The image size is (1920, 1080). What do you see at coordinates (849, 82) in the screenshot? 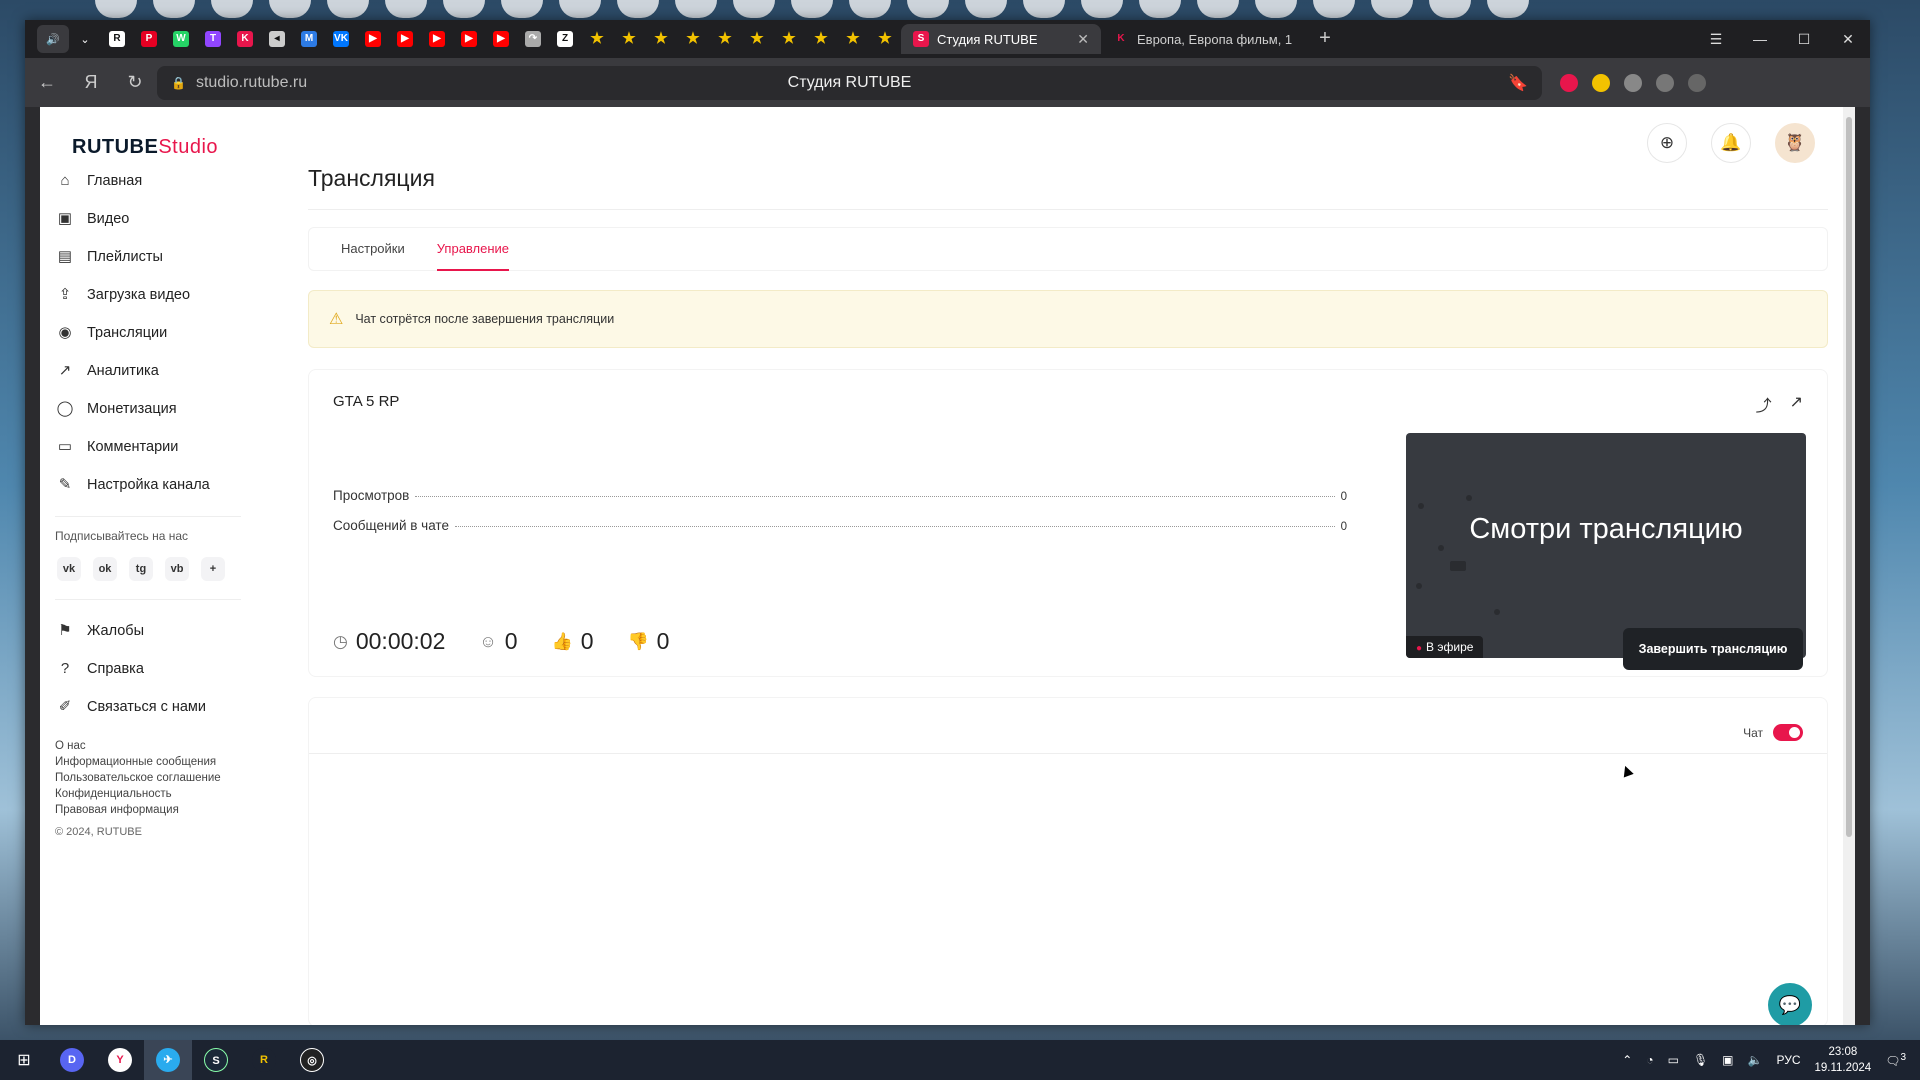
I see `address-bar: 🔒 studio.rutube.ru Студия RUTUBE 🔖` at bounding box center [849, 82].